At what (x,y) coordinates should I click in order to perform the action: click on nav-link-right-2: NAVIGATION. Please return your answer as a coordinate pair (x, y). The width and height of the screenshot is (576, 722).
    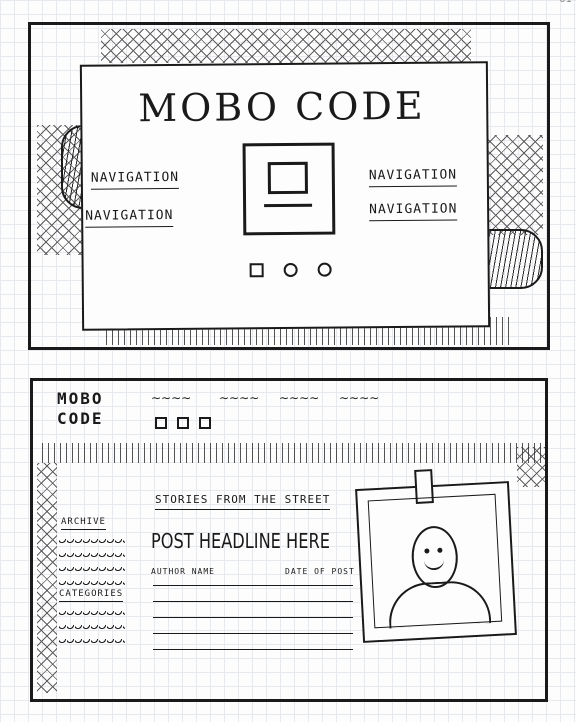
    Looking at the image, I should click on (413, 211).